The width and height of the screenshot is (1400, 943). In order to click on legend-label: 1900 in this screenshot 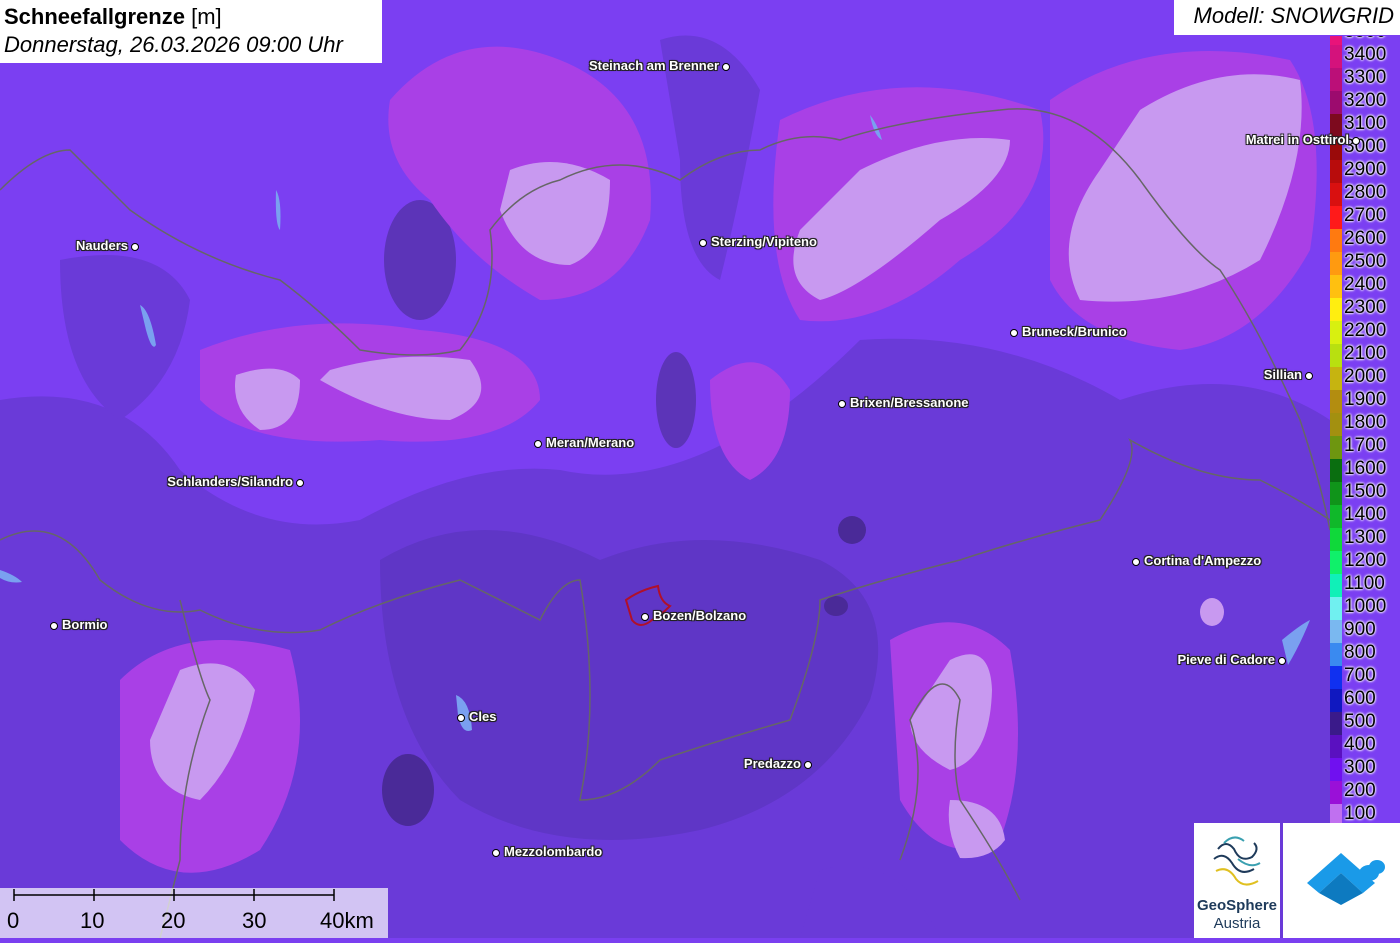, I will do `click(1365, 399)`.